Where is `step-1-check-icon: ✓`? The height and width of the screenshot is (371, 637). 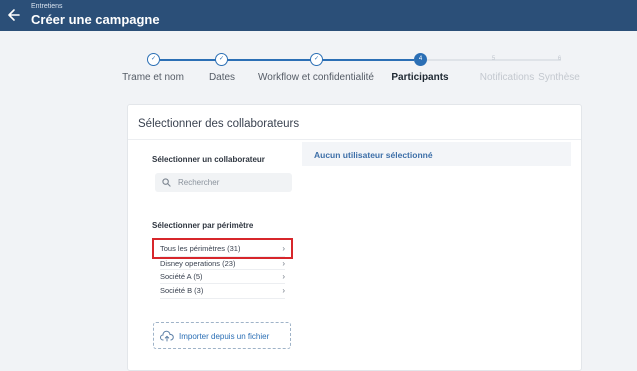
step-1-check-icon: ✓ is located at coordinates (153, 59).